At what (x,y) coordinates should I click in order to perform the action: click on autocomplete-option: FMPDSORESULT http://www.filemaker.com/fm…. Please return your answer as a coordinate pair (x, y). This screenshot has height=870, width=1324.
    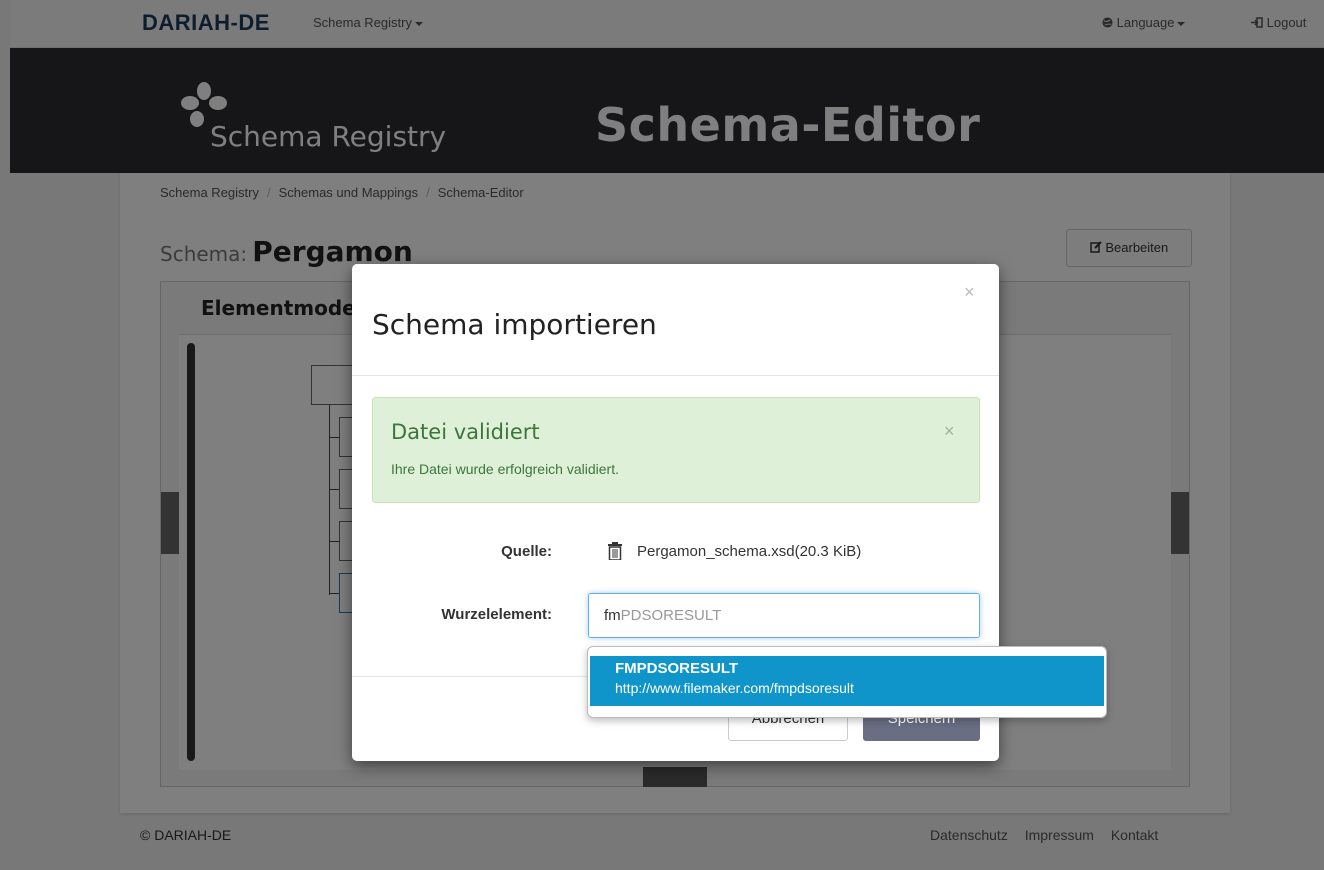
    Looking at the image, I should click on (847, 681).